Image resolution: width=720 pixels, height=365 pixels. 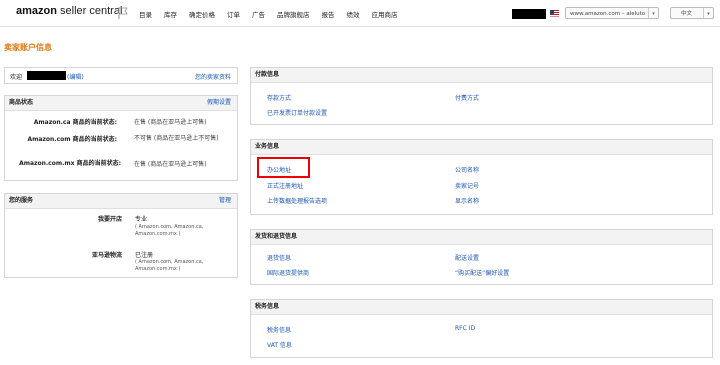 What do you see at coordinates (274, 14) in the screenshot?
I see `main-nav: 目录 库存 确定价格 订单 广告 品牌旗舰店 报告 绩效 应用商店` at bounding box center [274, 14].